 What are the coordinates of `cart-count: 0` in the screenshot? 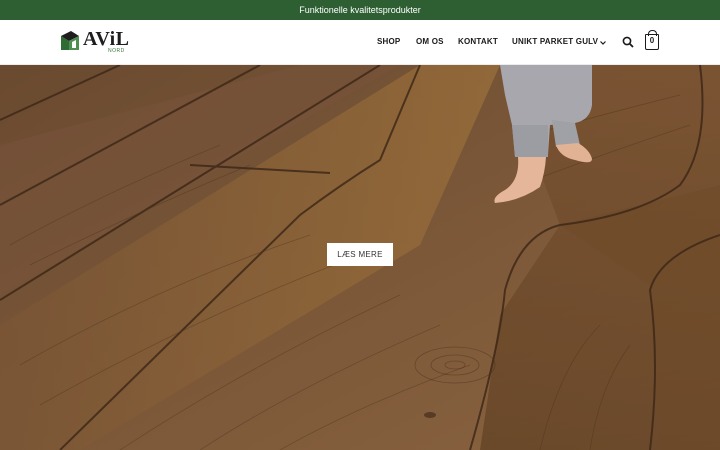 It's located at (652, 40).